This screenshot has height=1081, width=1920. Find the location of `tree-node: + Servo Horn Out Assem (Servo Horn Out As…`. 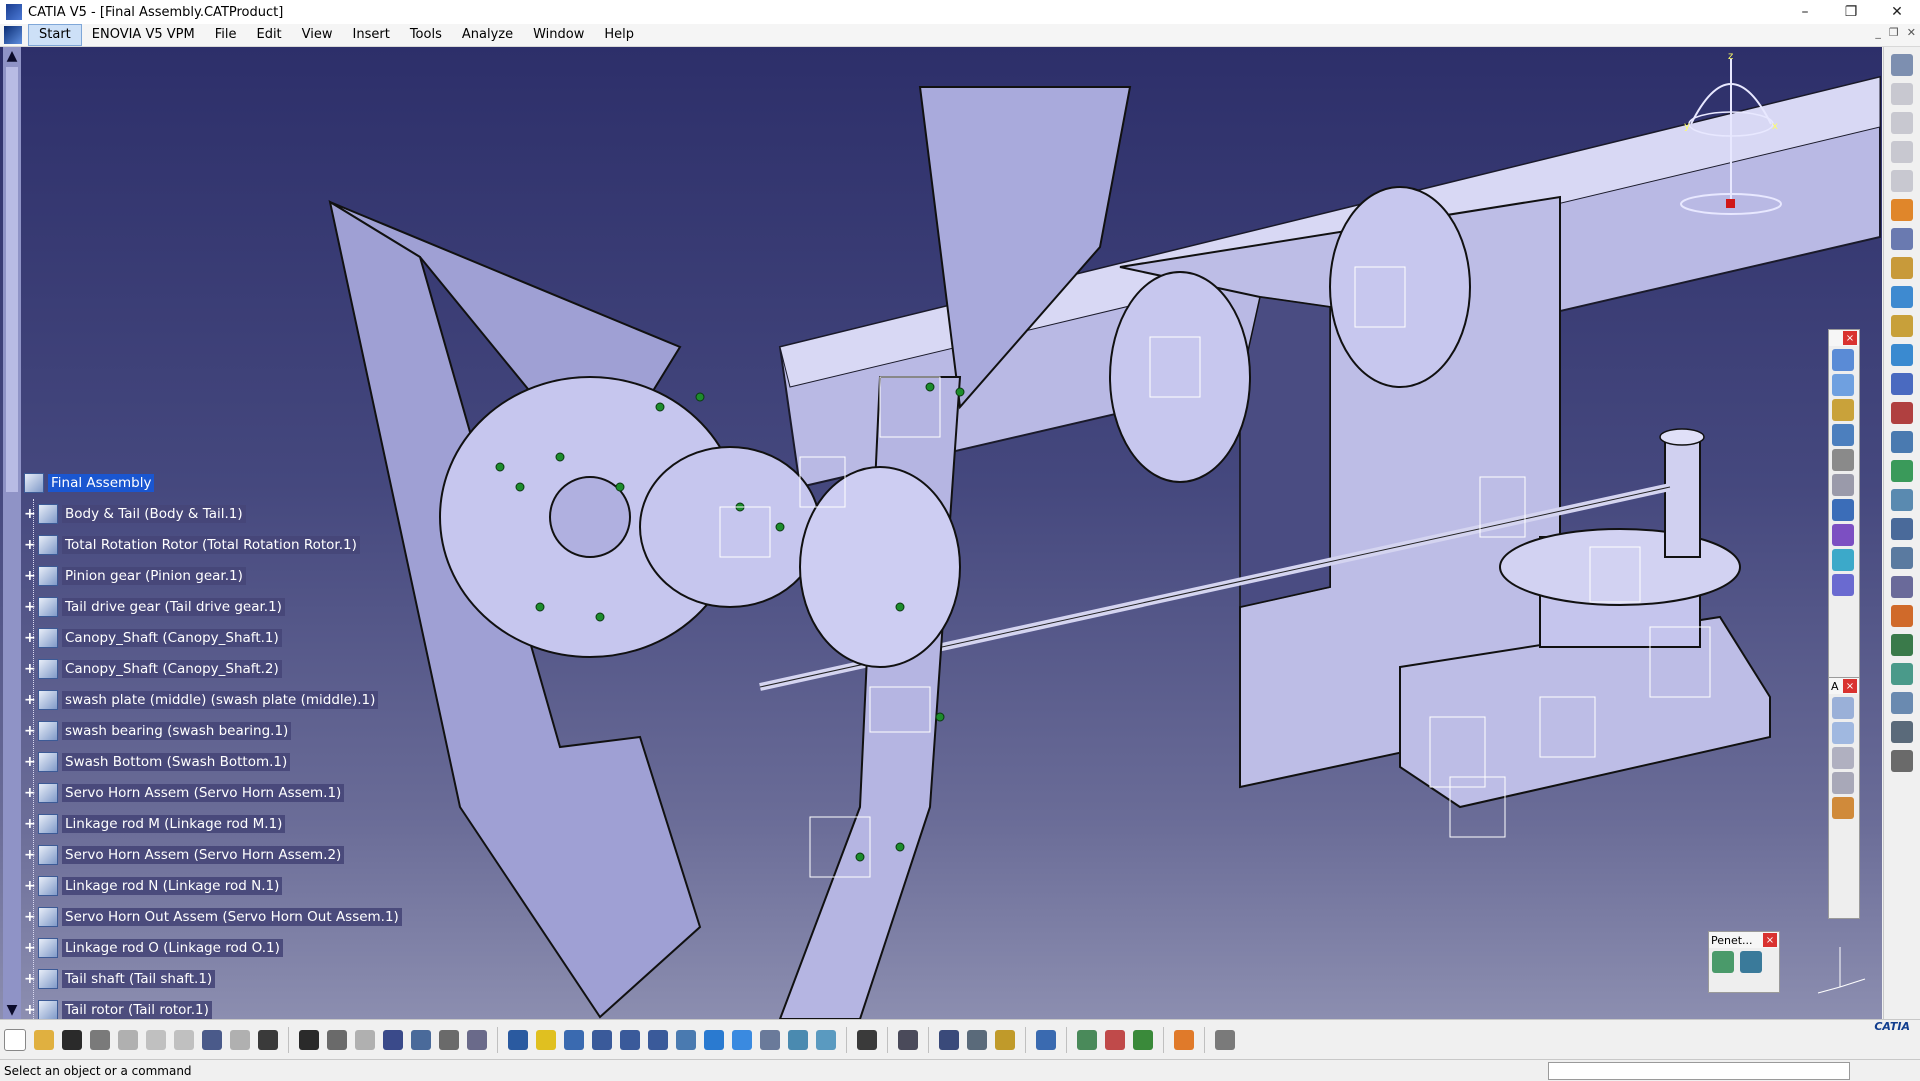

tree-node: + Servo Horn Out Assem (Servo Horn Out As… is located at coordinates (213, 917).